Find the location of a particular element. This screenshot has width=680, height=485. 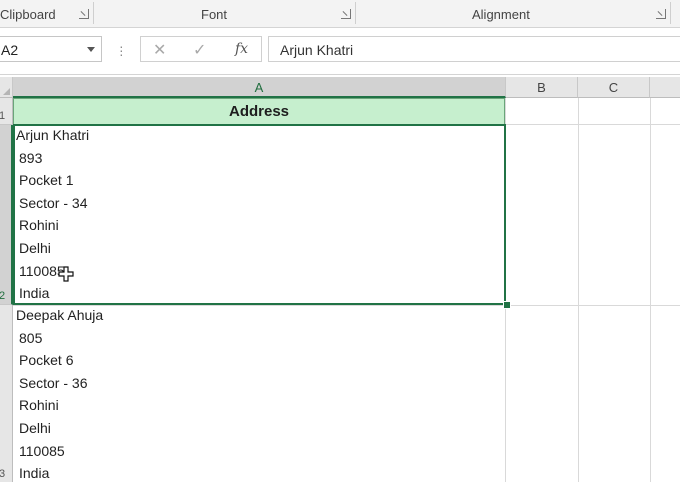

row-header-2: 2 is located at coordinates (6, 215).